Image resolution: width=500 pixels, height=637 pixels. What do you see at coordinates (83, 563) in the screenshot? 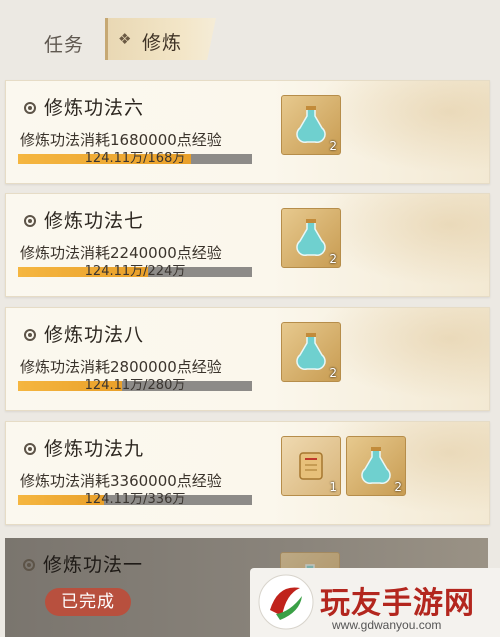
I see `quest-title: 修炼功法一` at bounding box center [83, 563].